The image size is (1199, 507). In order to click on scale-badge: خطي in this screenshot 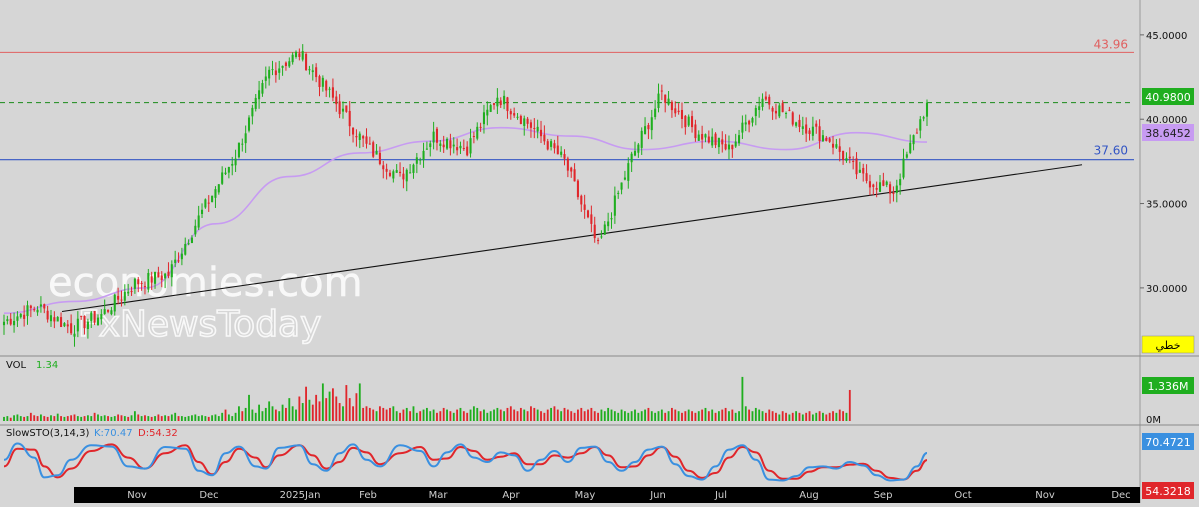, I will do `click(1168, 344)`.